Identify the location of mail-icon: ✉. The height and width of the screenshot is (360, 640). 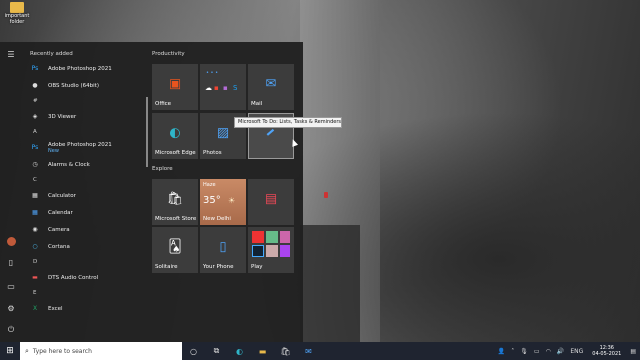
(271, 84).